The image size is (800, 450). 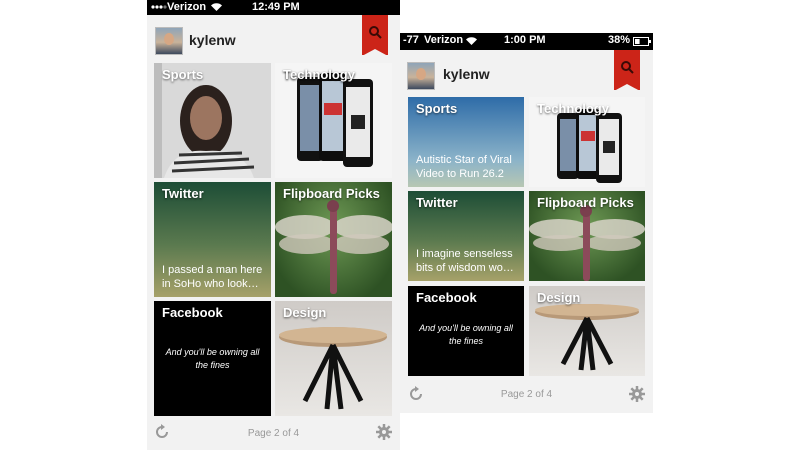 What do you see at coordinates (212, 120) in the screenshot?
I see `tile-sports: Sports` at bounding box center [212, 120].